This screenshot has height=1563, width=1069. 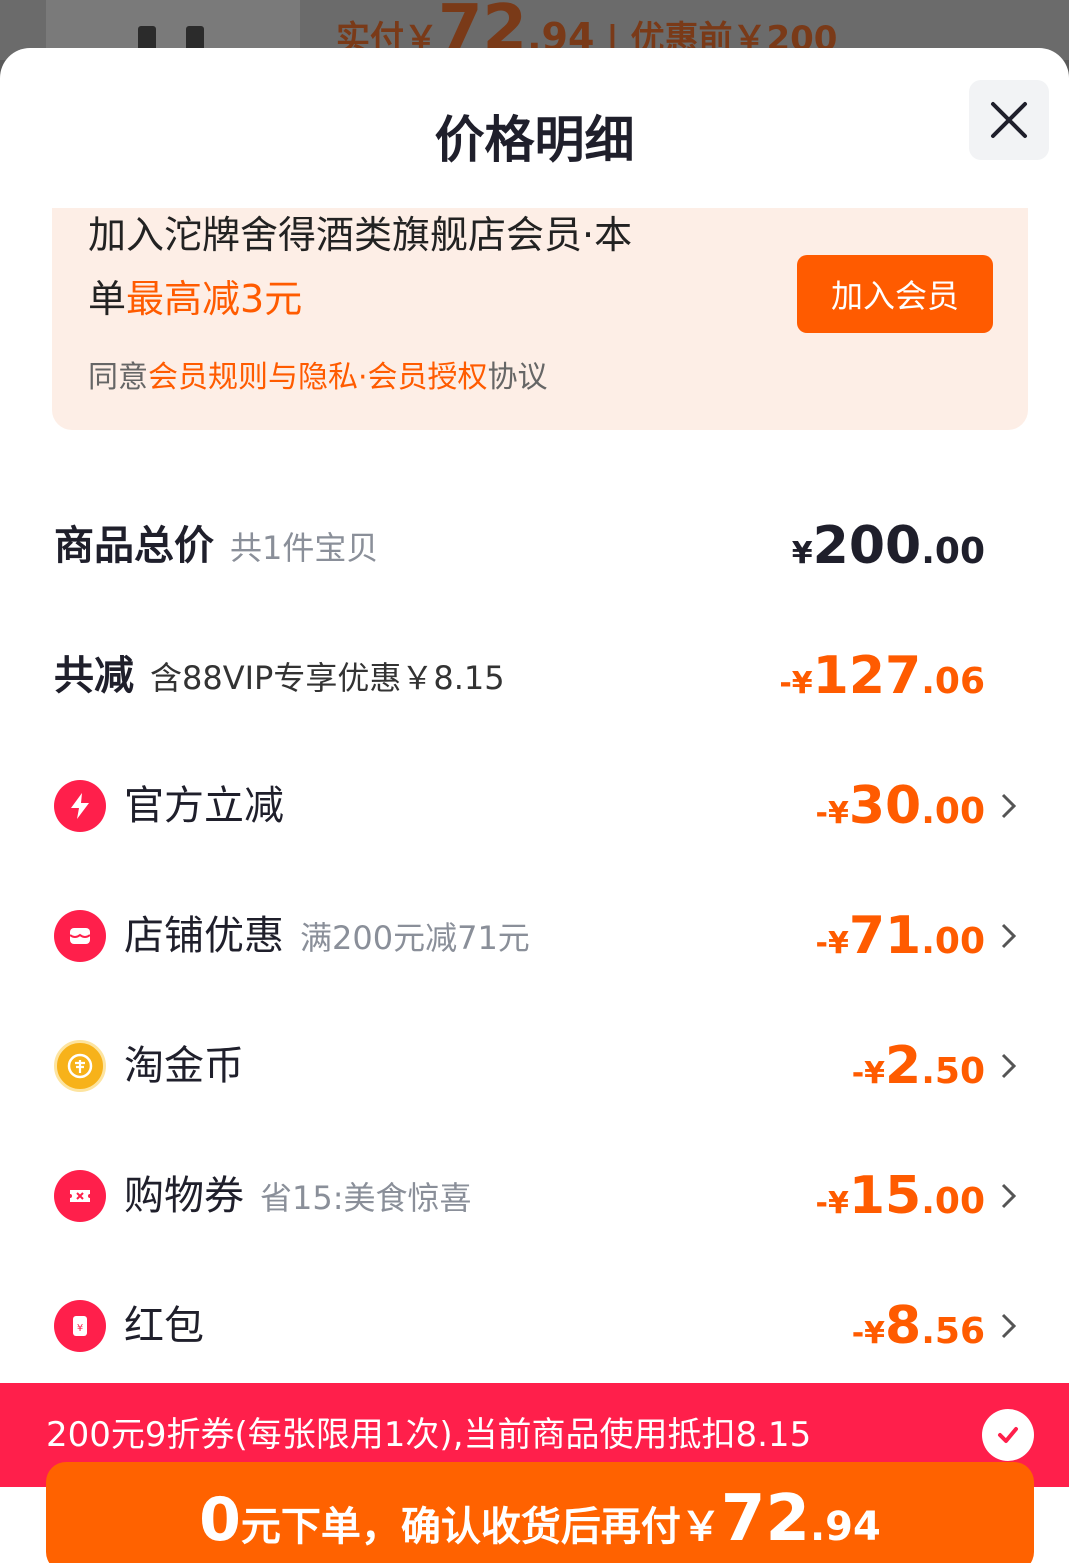 I want to click on row-official-discount: 官方立减 -¥30.00, so click(x=534, y=806).